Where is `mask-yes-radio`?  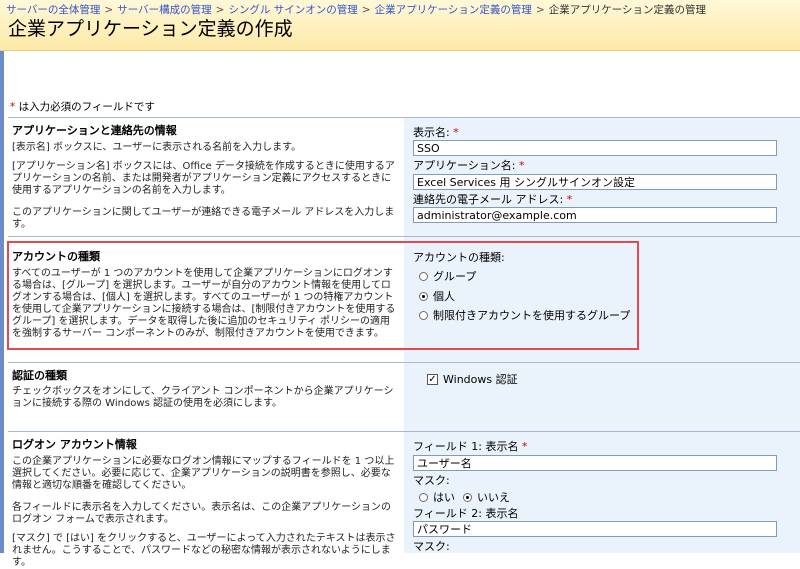
mask-yes-radio is located at coordinates (423, 497).